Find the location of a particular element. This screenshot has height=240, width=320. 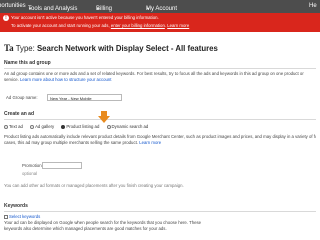

ad-group-name-label: Ad Group name: is located at coordinates (22, 97).